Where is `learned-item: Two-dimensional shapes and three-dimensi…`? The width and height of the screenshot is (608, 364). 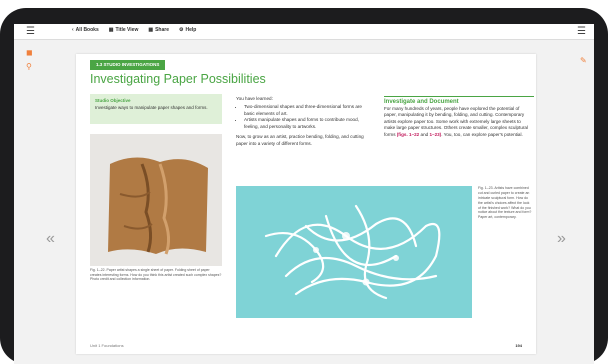 learned-item: Two-dimensional shapes and three-dimensi… is located at coordinates (308, 110).